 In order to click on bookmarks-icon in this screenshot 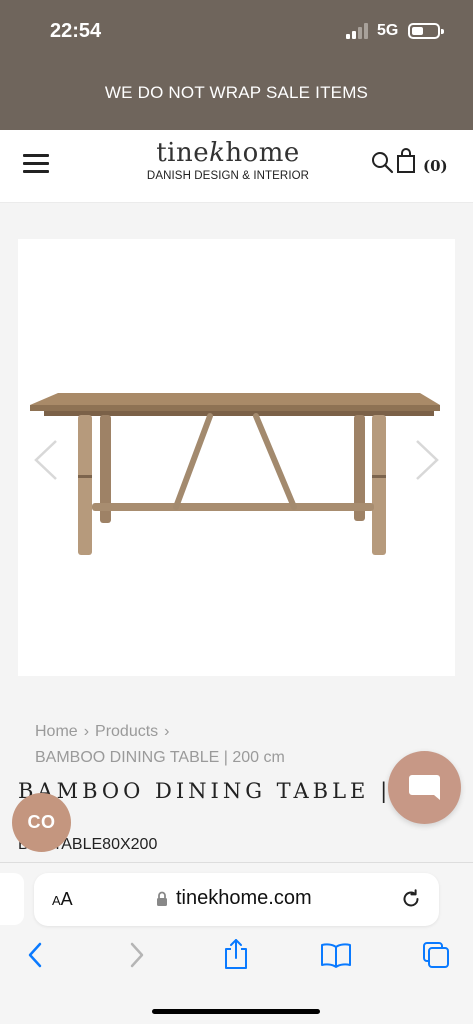, I will do `click(336, 955)`.